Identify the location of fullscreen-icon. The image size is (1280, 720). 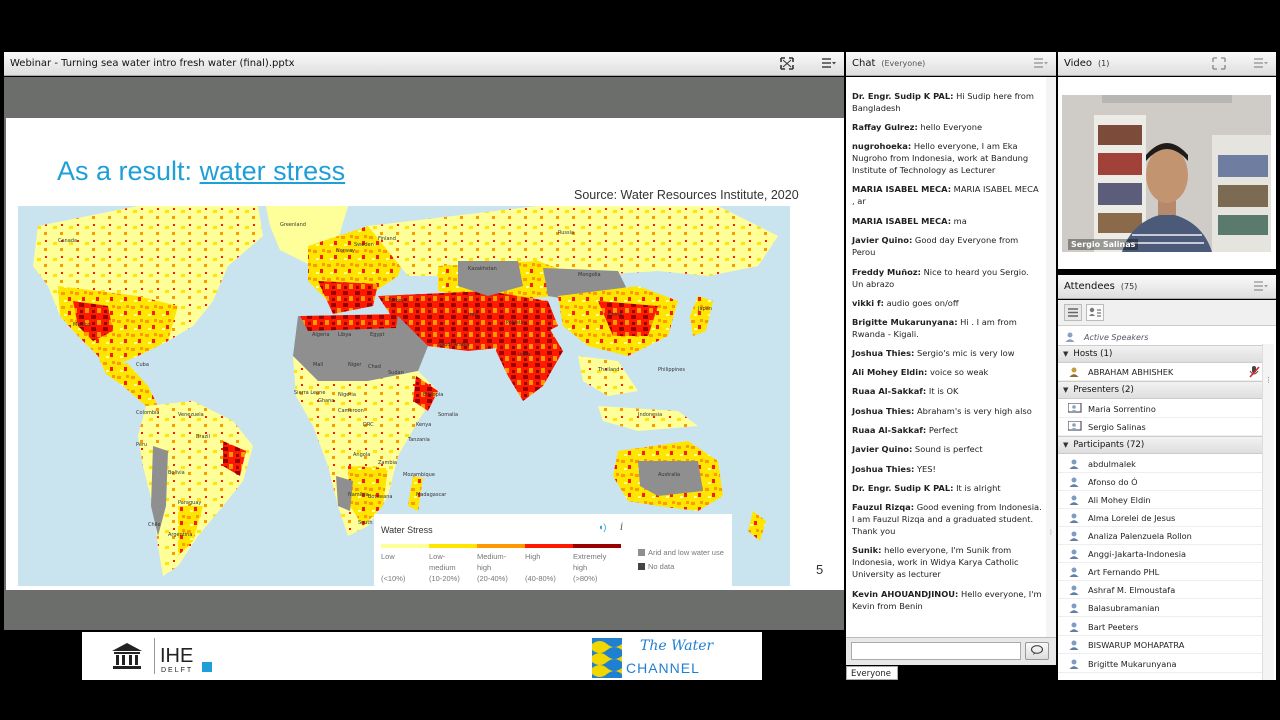
(787, 65).